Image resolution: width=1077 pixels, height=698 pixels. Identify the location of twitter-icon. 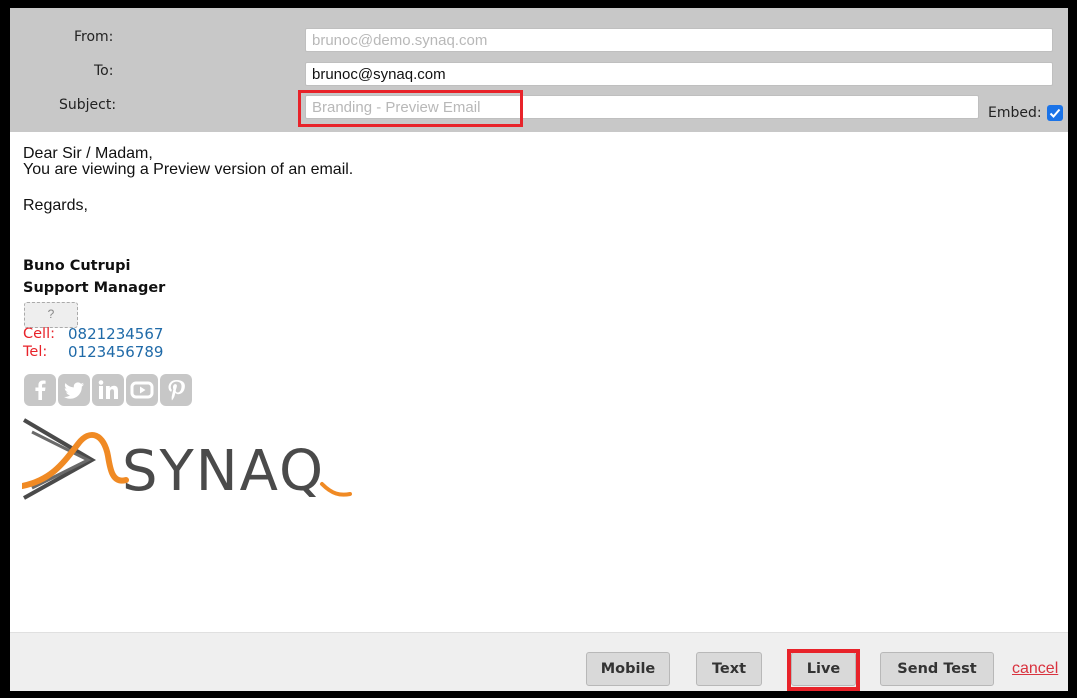
(74, 390).